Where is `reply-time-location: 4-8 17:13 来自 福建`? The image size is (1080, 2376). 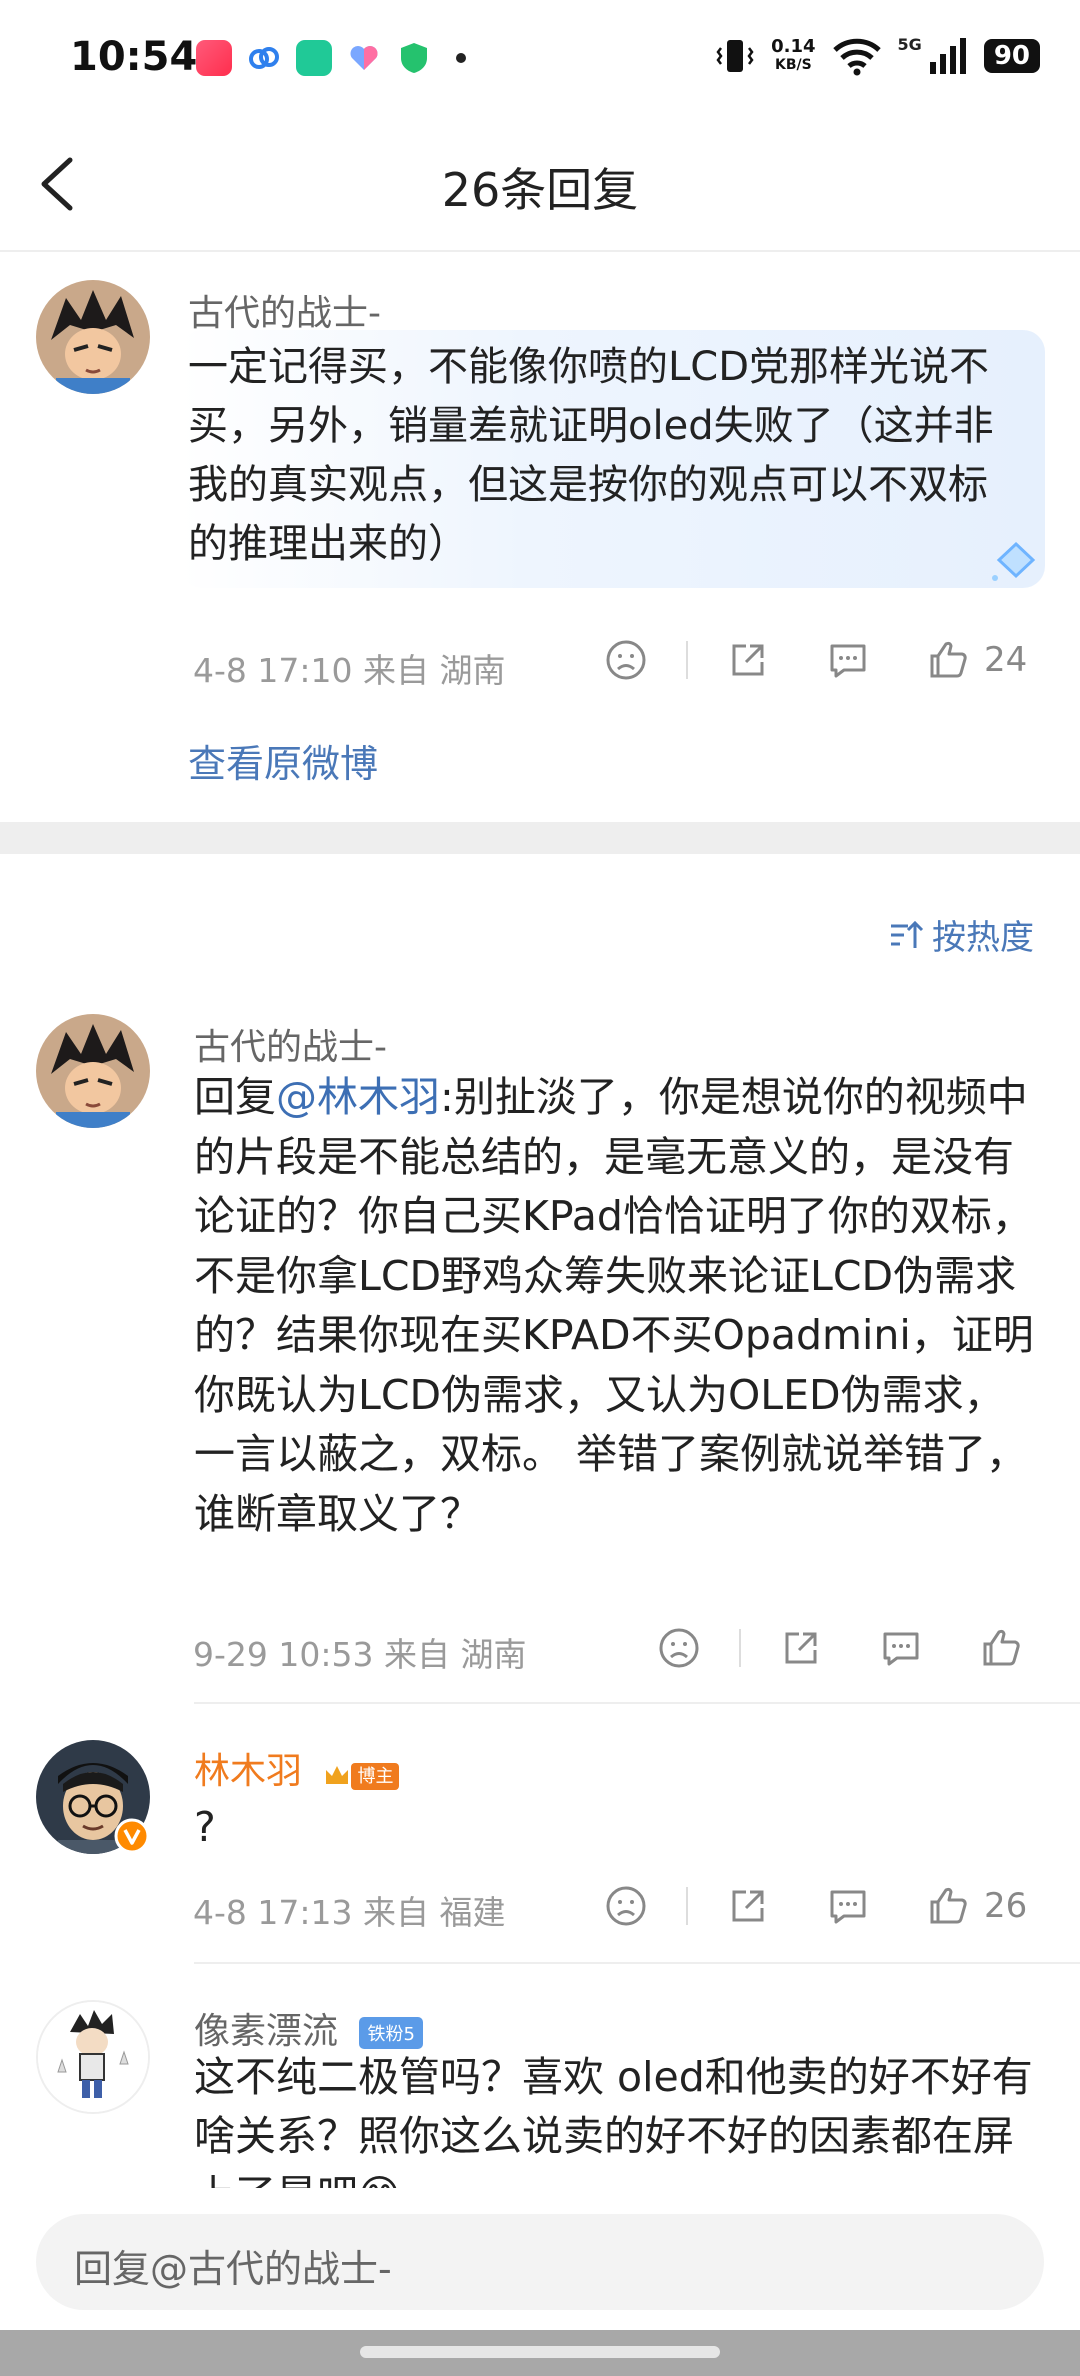 reply-time-location: 4-8 17:13 来自 福建 is located at coordinates (349, 1912).